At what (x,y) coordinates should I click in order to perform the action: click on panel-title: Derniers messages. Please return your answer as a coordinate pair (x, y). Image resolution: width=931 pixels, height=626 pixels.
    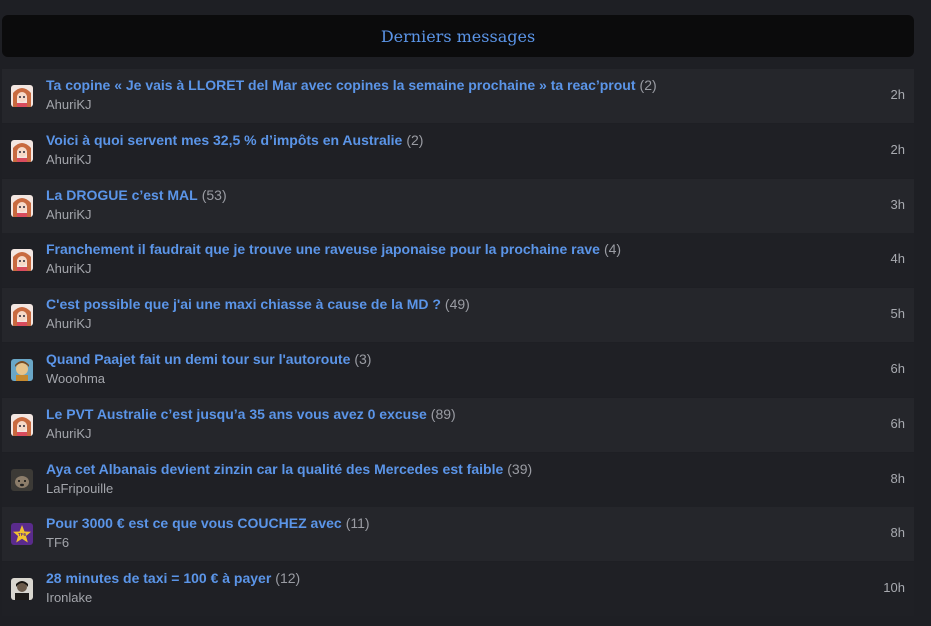
    Looking at the image, I should click on (458, 36).